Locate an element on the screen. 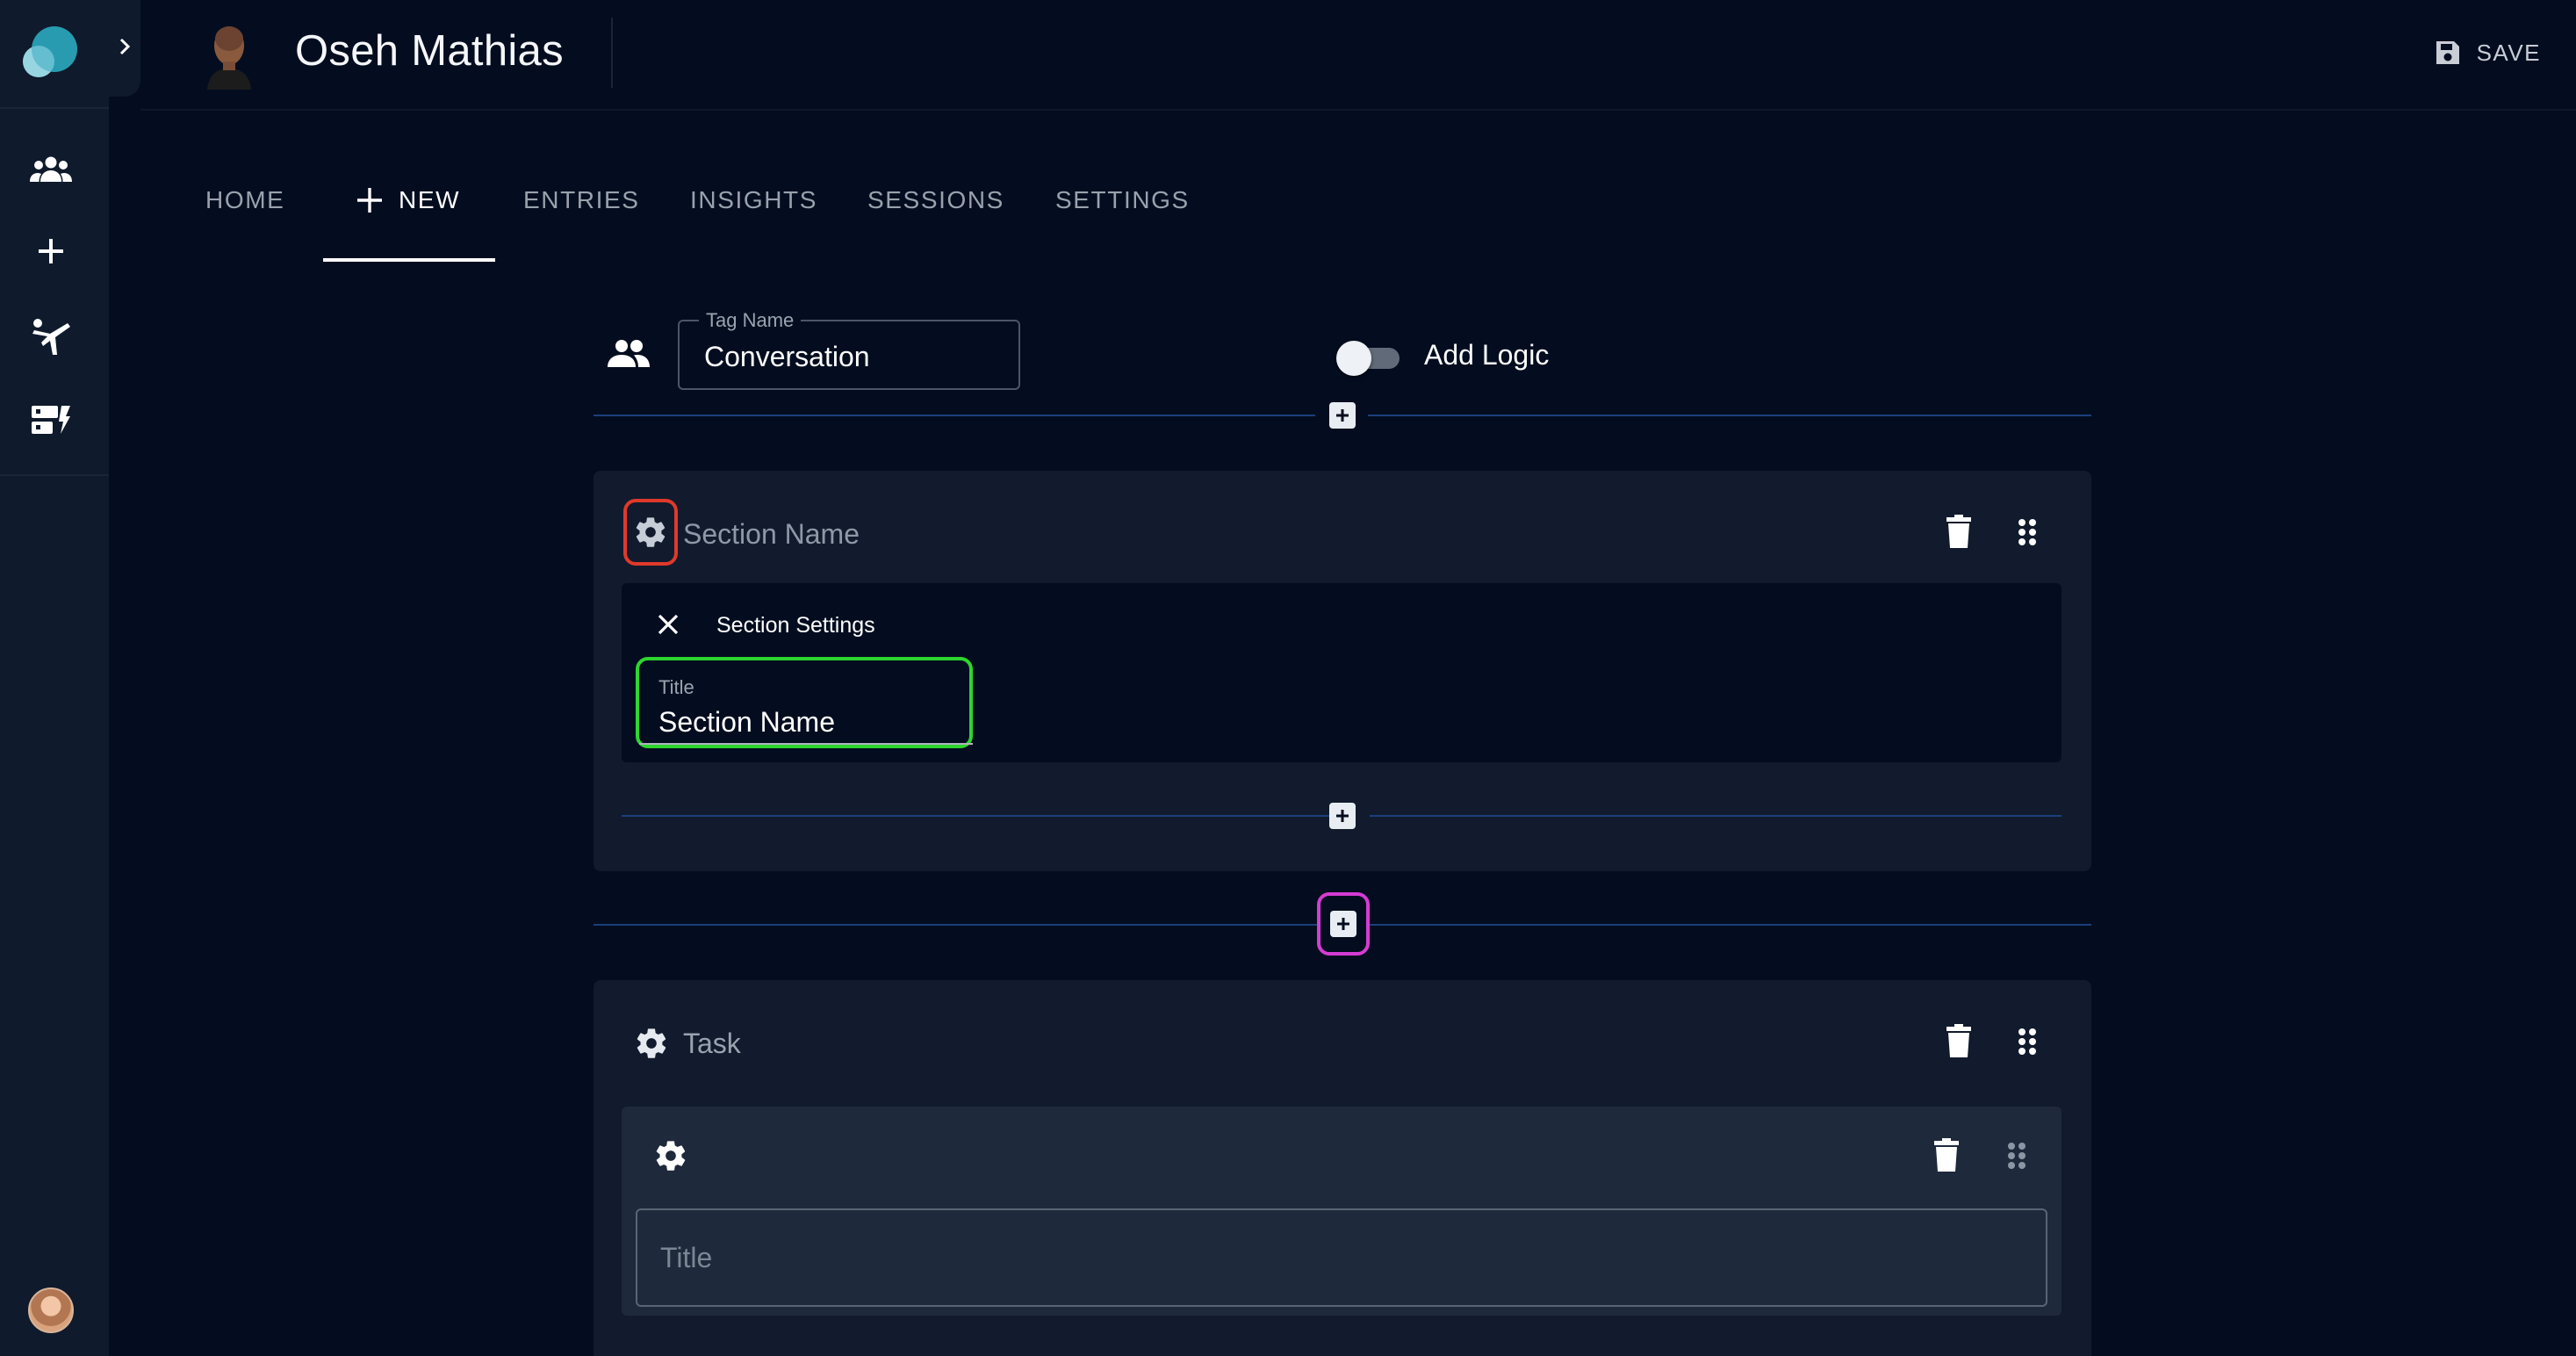  add-logic-label: Add Logic is located at coordinates (1487, 355).